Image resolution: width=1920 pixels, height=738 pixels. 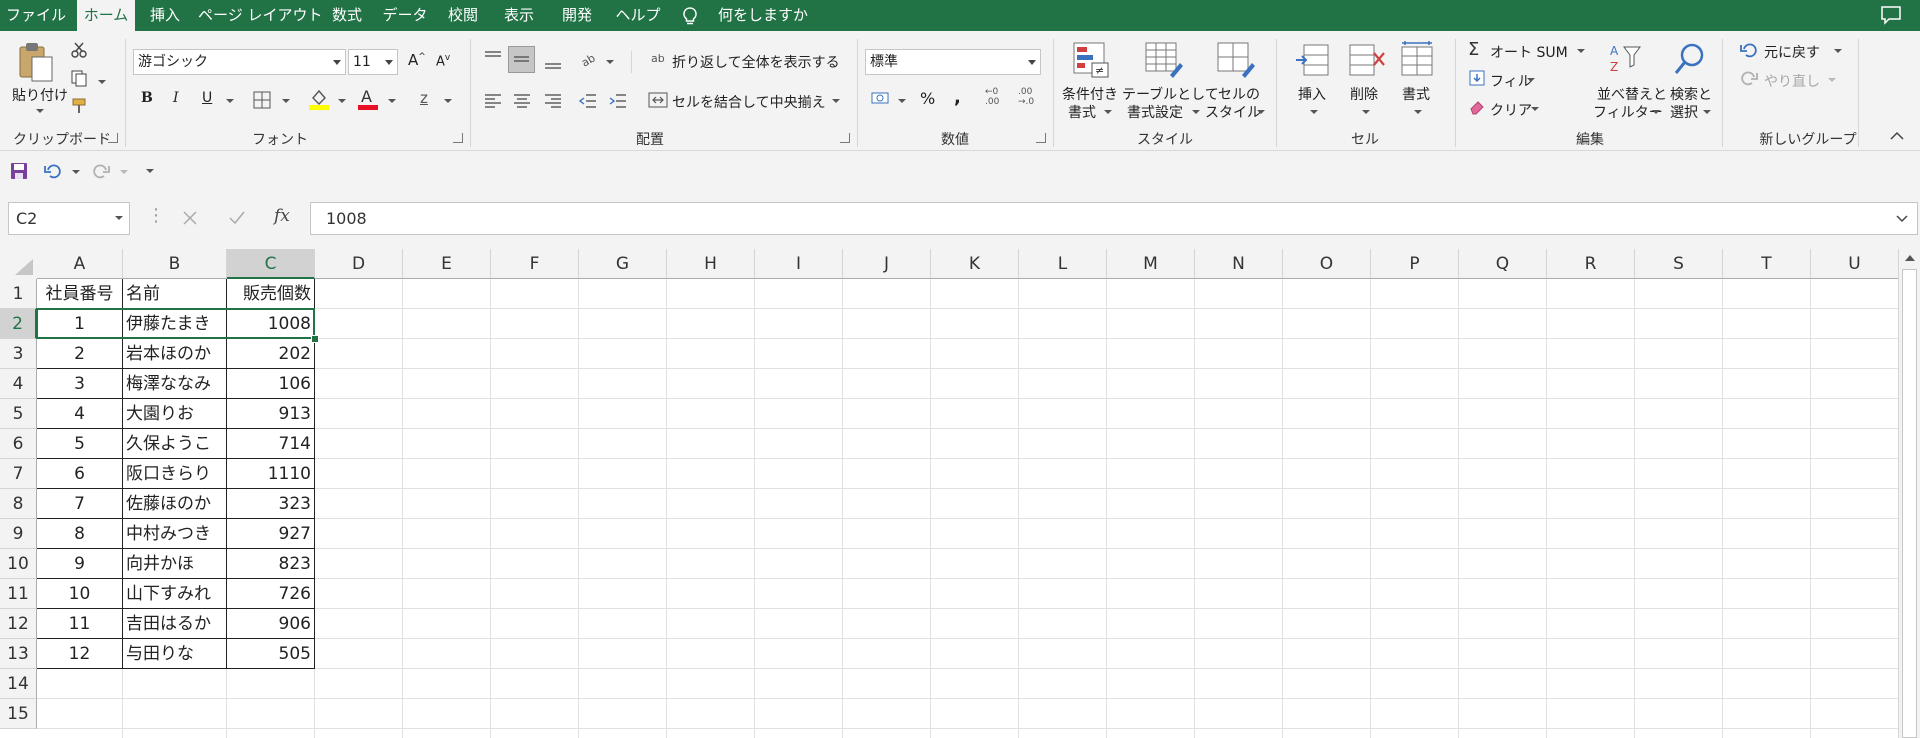 What do you see at coordinates (271, 294) in the screenshot?
I see `cell-c1: 販売個数` at bounding box center [271, 294].